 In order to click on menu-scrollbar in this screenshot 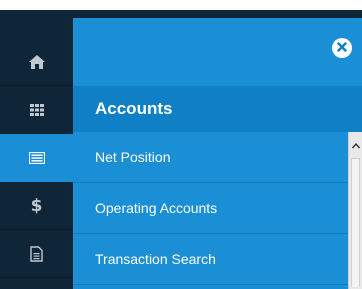, I will do `click(355, 210)`.